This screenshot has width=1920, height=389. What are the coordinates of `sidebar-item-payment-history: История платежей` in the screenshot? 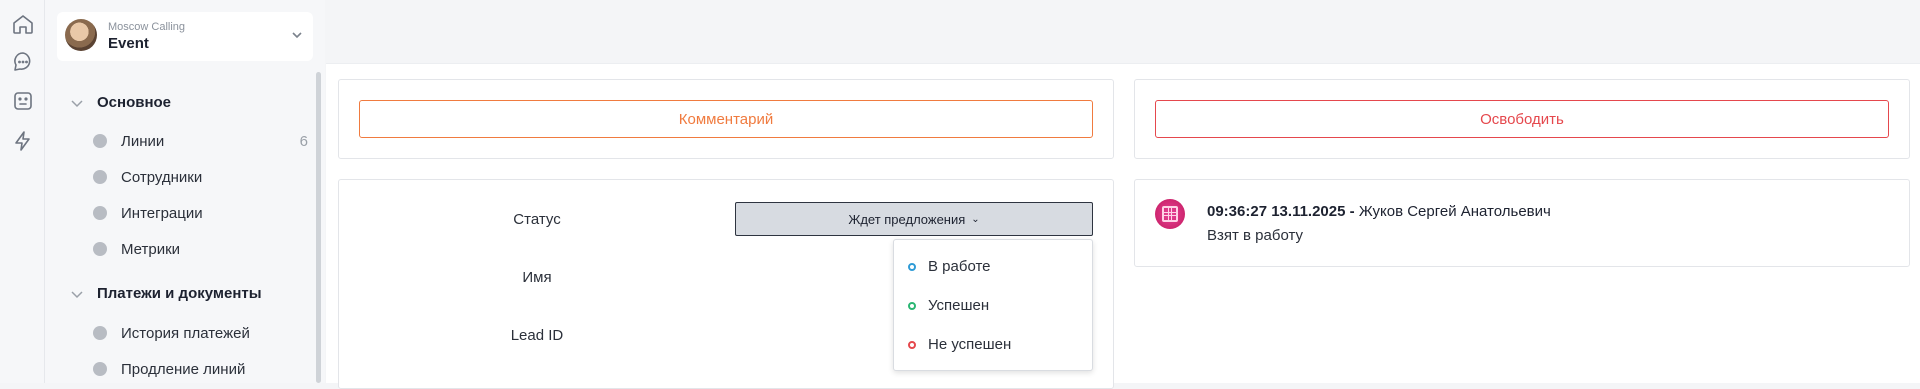 It's located at (193, 333).